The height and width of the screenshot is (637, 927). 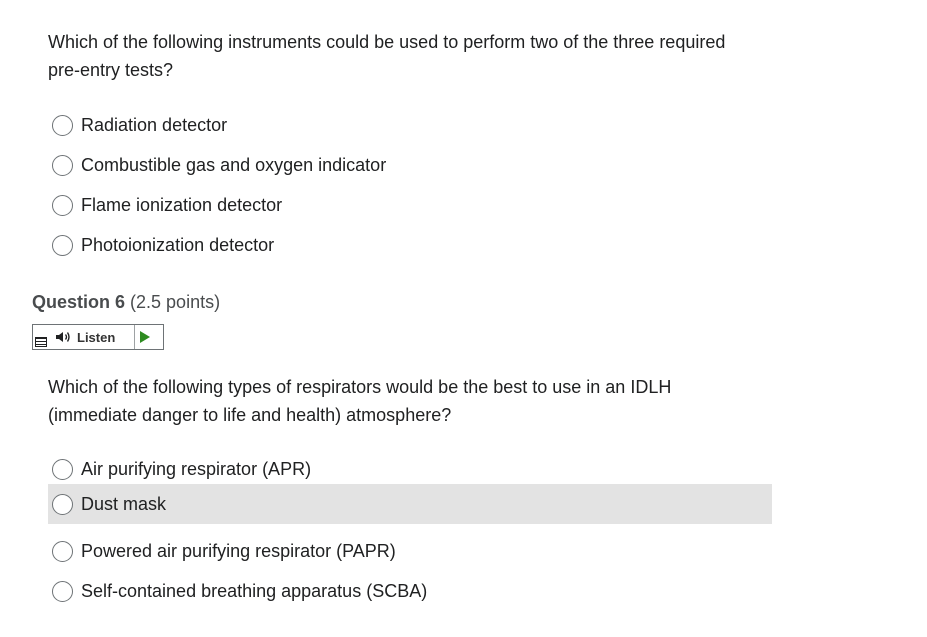 I want to click on q5-option-radiation-detector: Radiation detector, so click(x=410, y=125).